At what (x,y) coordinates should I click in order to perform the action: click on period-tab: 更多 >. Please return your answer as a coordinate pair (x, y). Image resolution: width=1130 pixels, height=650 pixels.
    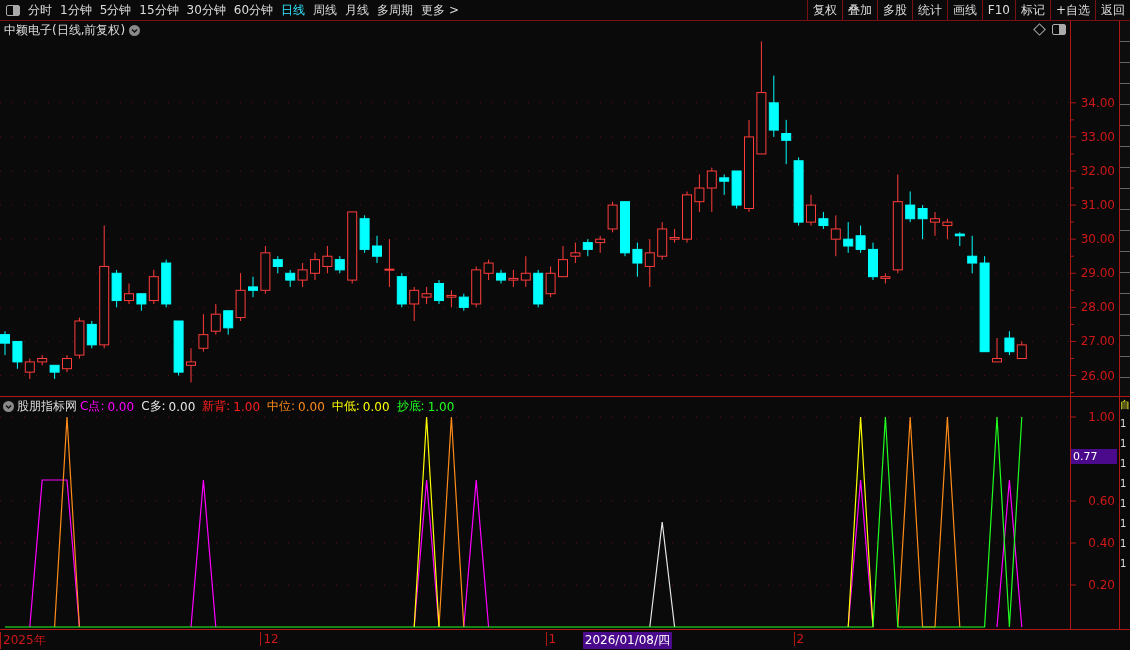
    Looking at the image, I should click on (440, 10).